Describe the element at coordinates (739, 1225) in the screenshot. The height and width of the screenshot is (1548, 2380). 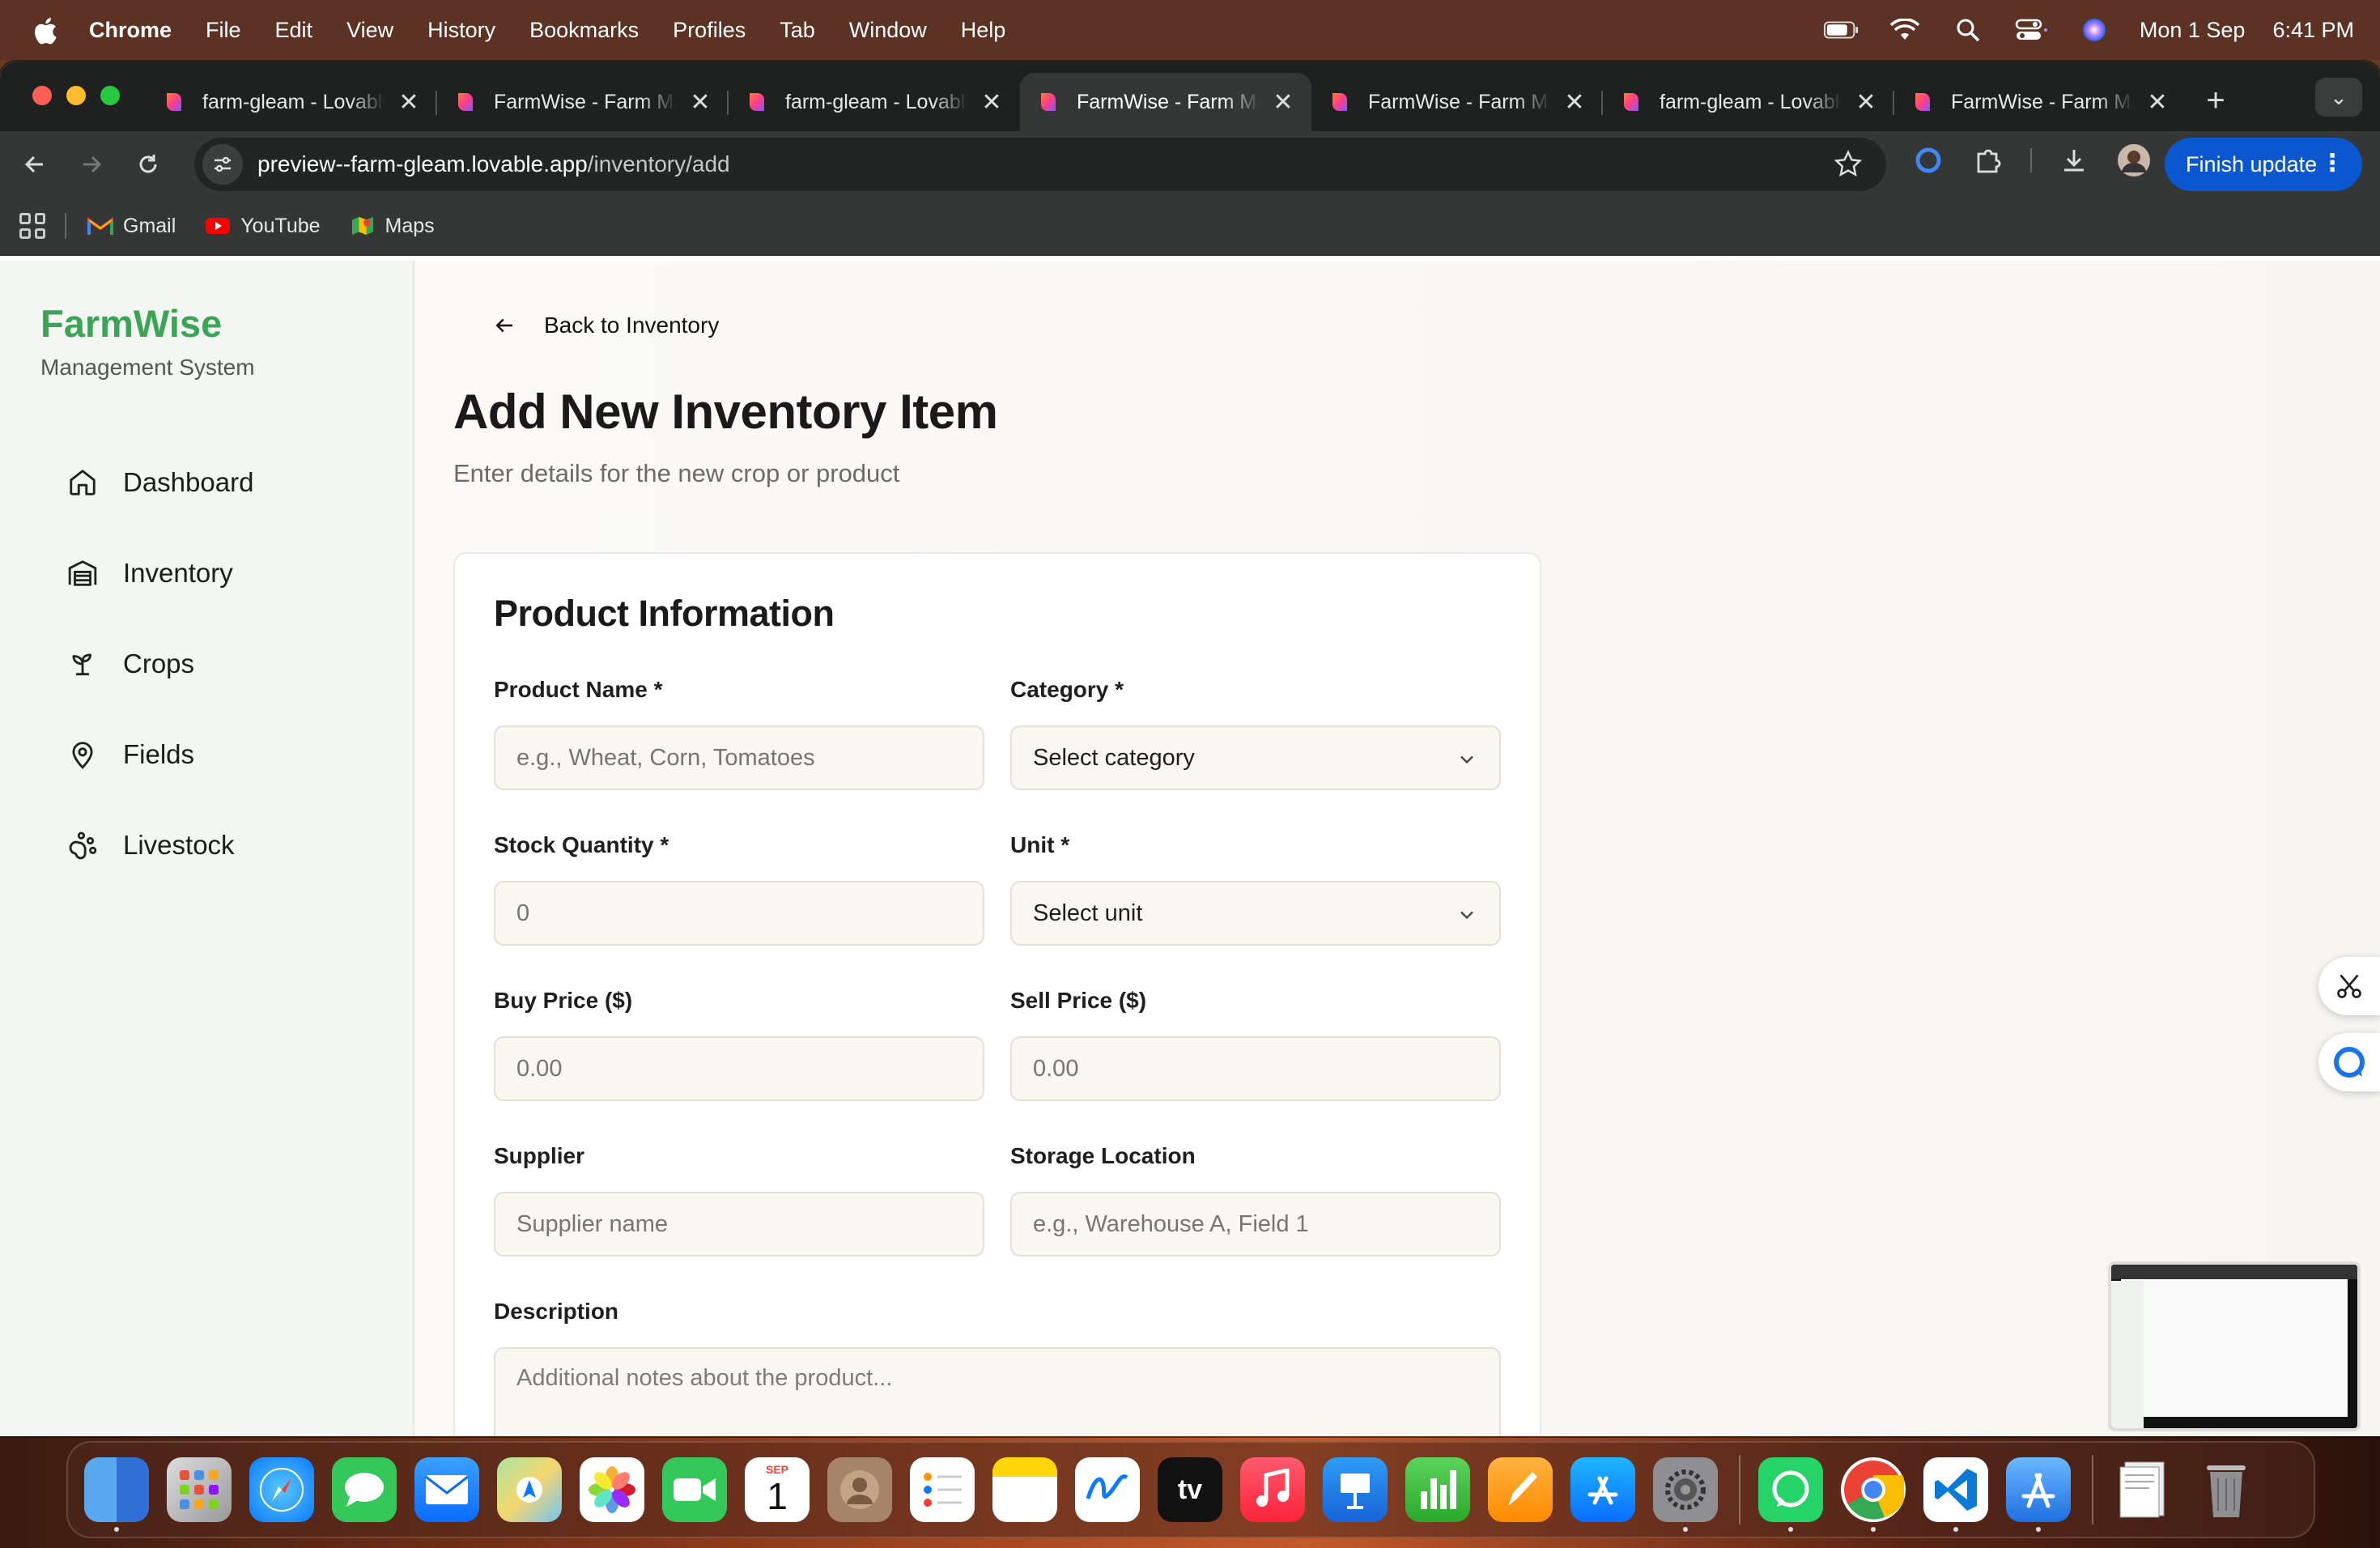
I see `supplier-input` at that location.